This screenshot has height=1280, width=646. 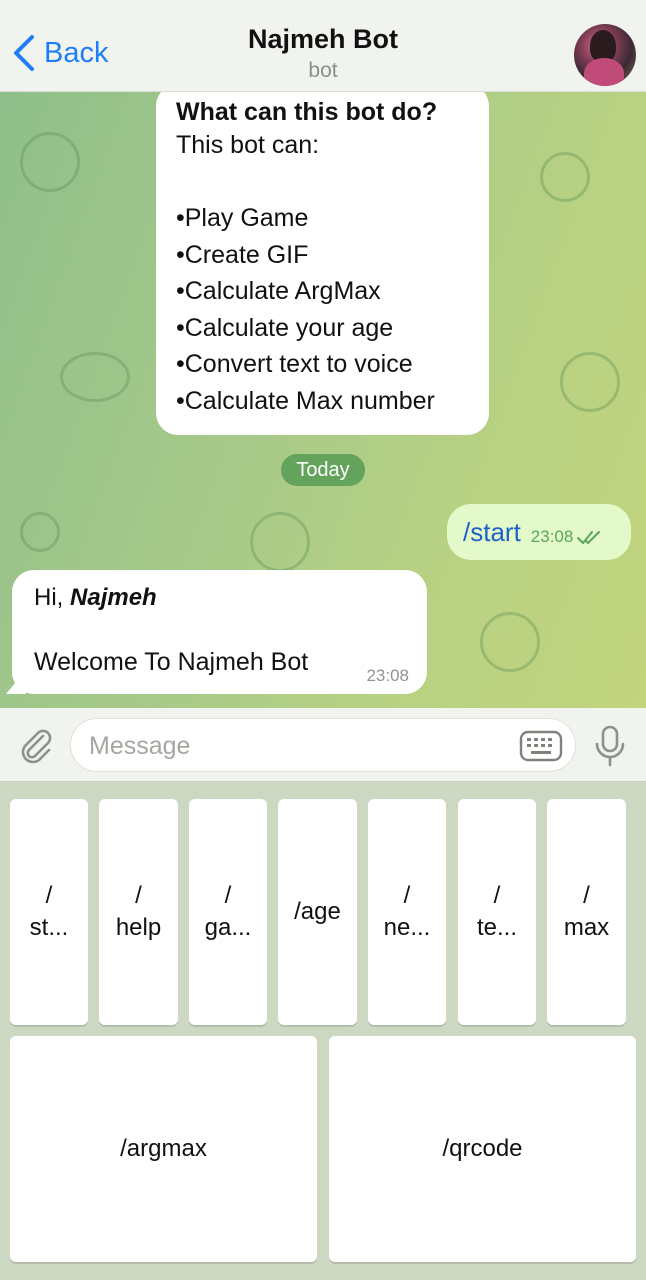 What do you see at coordinates (604, 72) in the screenshot?
I see `avatar-body` at bounding box center [604, 72].